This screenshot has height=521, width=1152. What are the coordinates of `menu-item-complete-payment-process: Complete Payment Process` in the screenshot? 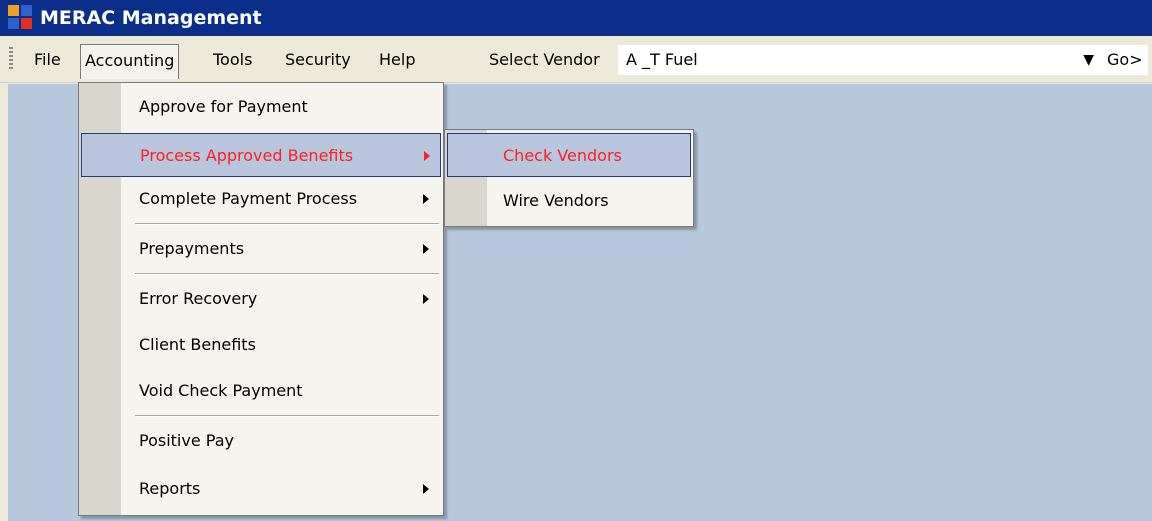 It's located at (261, 199).